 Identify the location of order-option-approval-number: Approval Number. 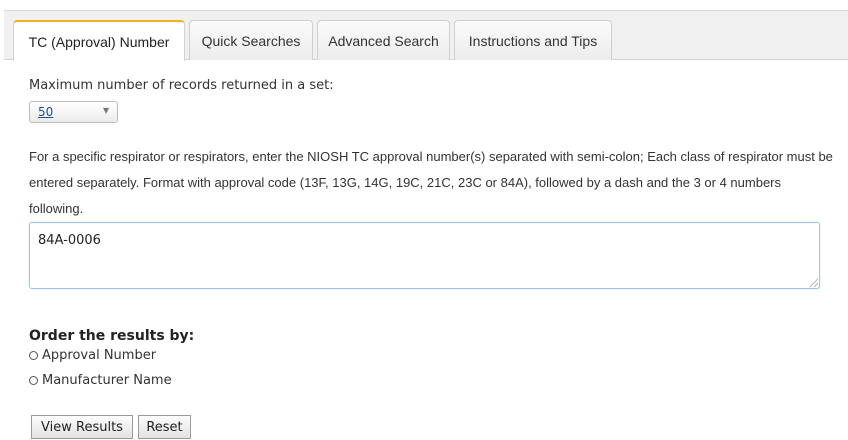
(92, 355).